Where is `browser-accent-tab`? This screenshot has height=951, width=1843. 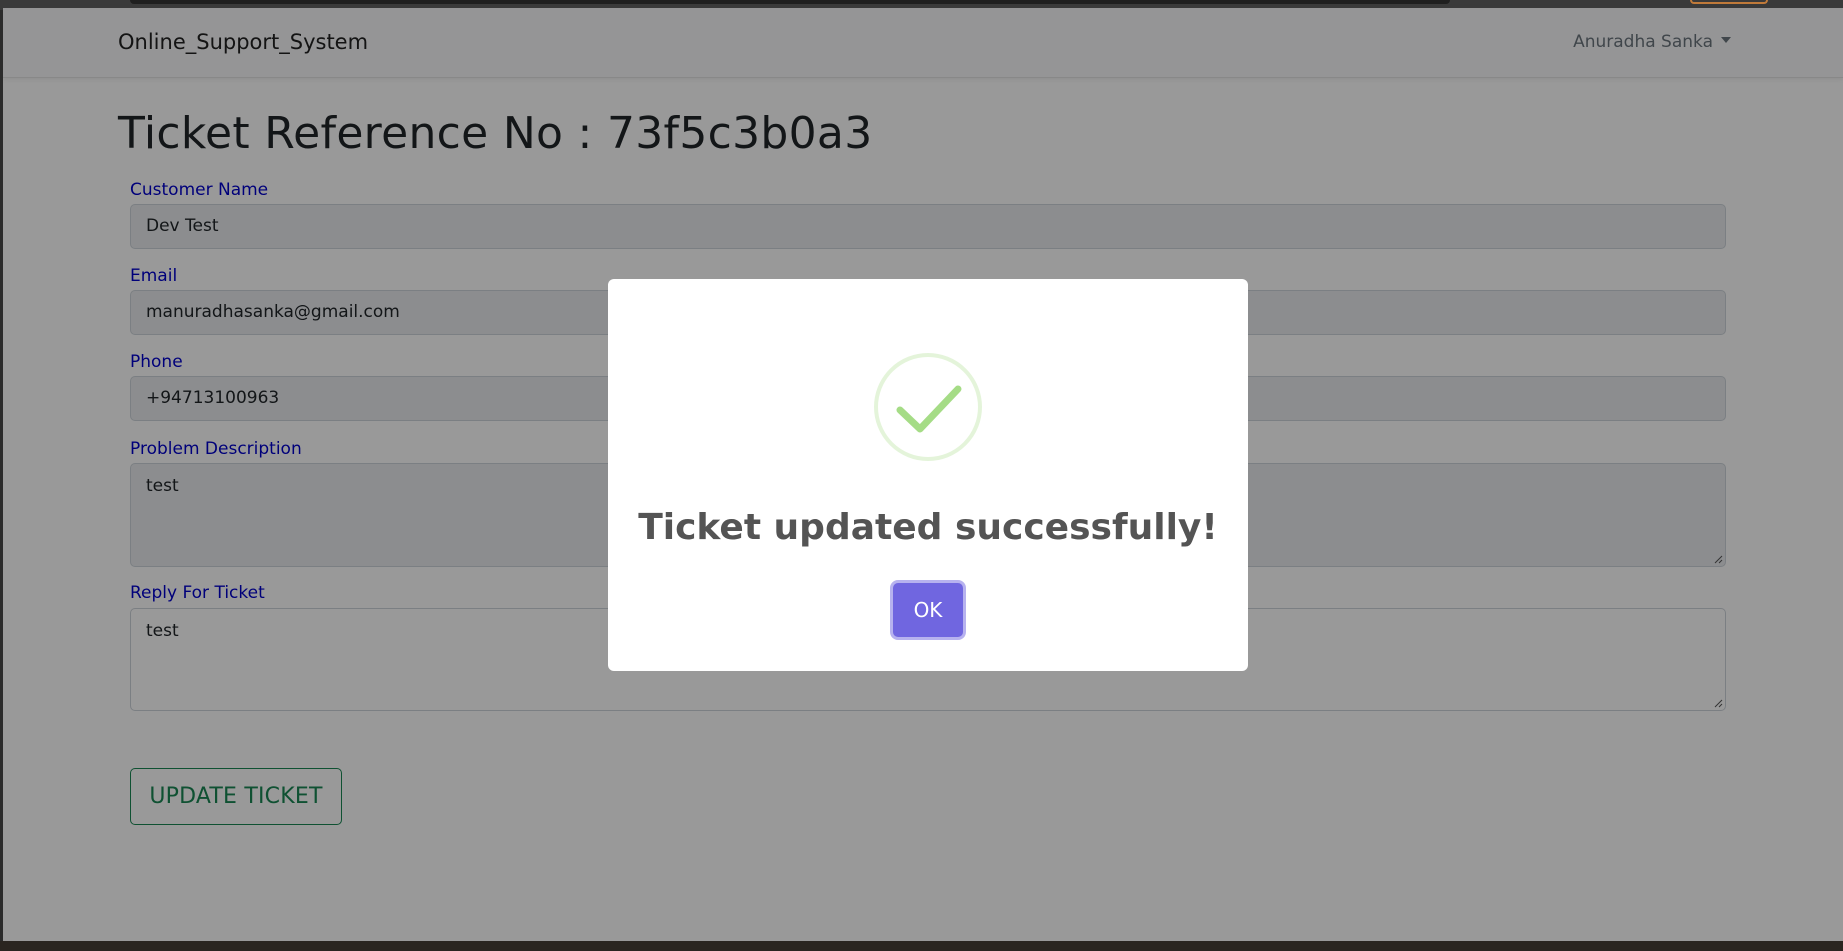
browser-accent-tab is located at coordinates (1729, 2).